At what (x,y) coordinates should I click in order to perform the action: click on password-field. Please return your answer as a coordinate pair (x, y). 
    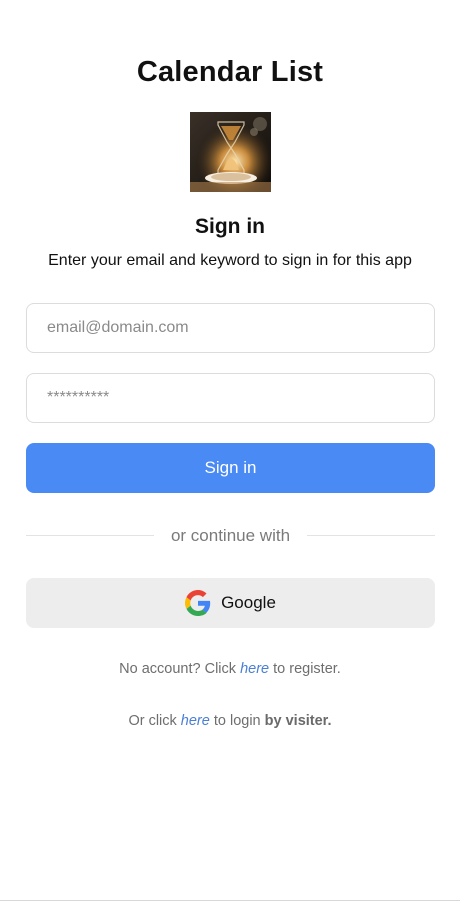
    Looking at the image, I should click on (230, 398).